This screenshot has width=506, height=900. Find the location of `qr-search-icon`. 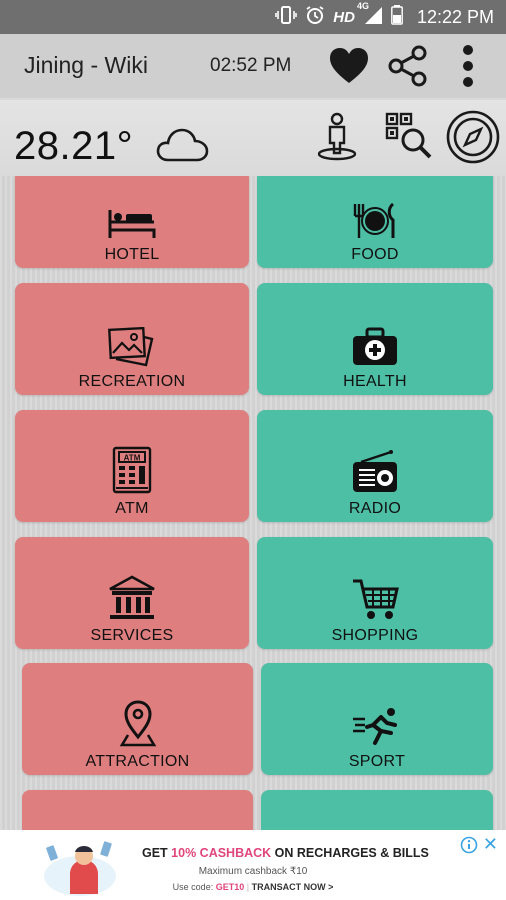

qr-search-icon is located at coordinates (408, 135).